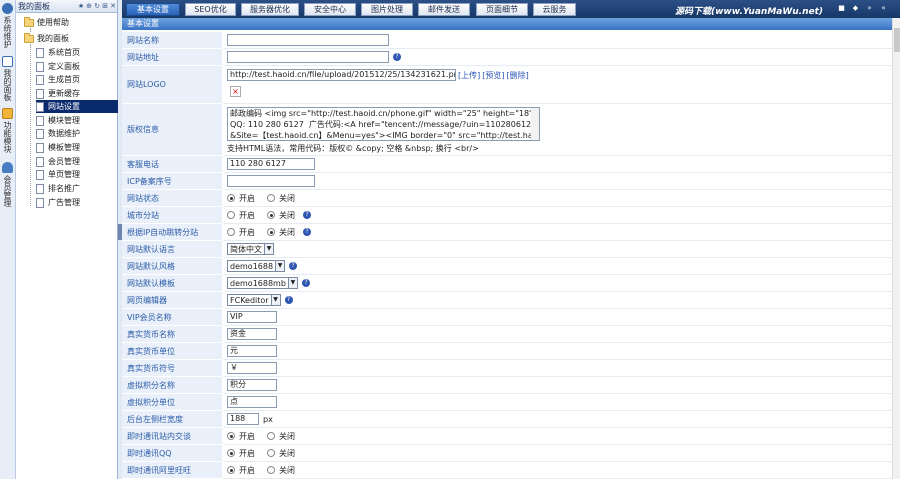 This screenshot has width=900, height=479. I want to click on label-site-url: 网站地址, so click(172, 57).